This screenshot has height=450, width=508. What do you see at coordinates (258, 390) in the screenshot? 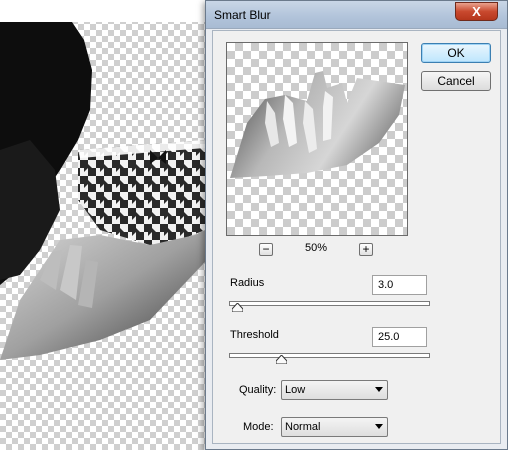
I see `quality-label: Quality:` at bounding box center [258, 390].